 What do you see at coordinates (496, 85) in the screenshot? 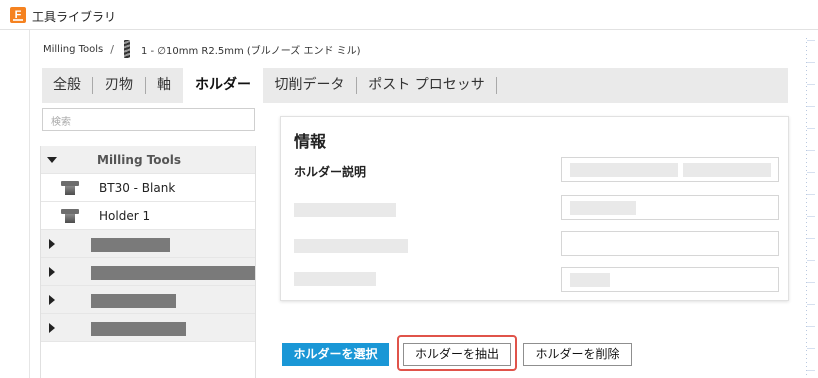
I see `tab-divider` at bounding box center [496, 85].